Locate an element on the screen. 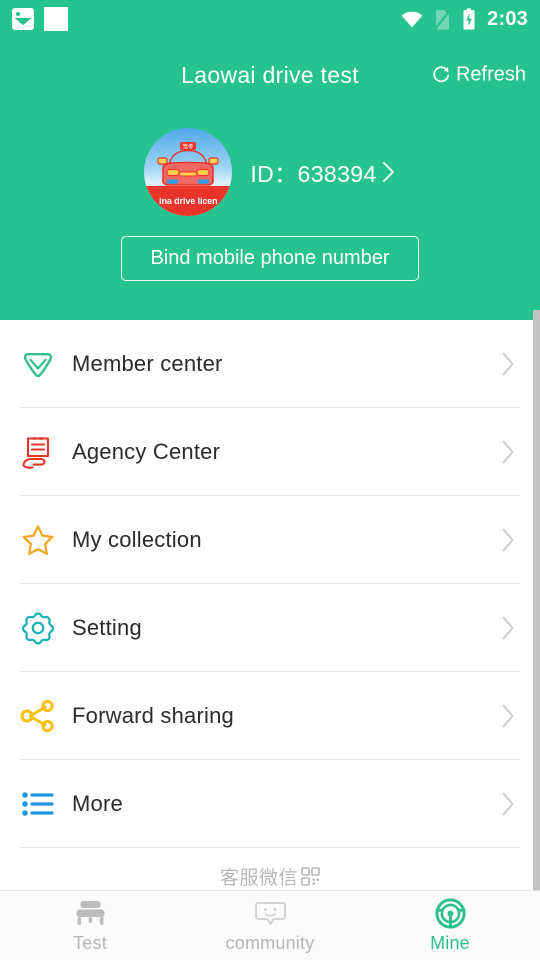  smiley-bubble-icon is located at coordinates (270, 913).